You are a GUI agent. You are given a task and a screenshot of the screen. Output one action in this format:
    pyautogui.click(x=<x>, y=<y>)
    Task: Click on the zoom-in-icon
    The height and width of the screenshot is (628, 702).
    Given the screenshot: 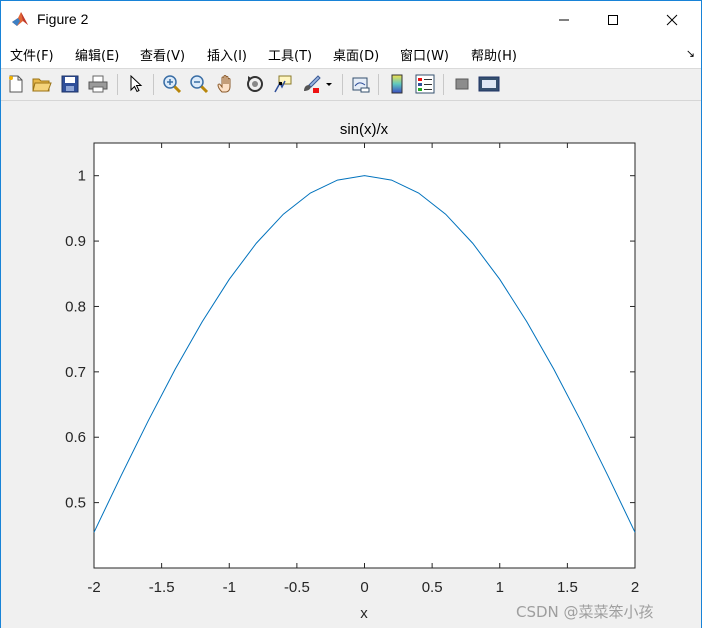 What is the action you would take?
    pyautogui.click(x=172, y=84)
    